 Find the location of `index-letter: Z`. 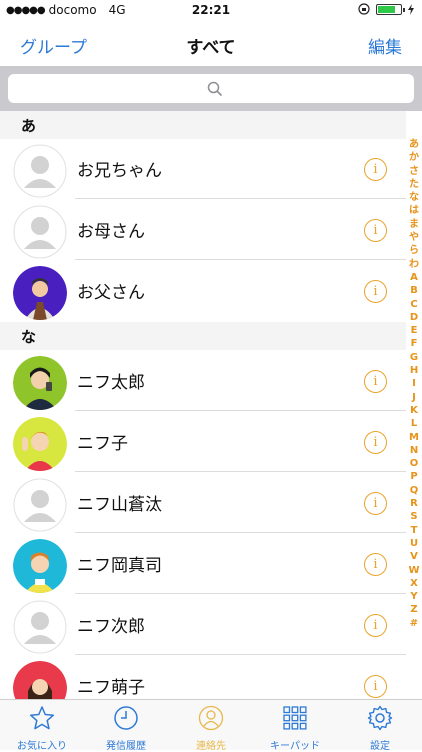

index-letter: Z is located at coordinates (413, 609).